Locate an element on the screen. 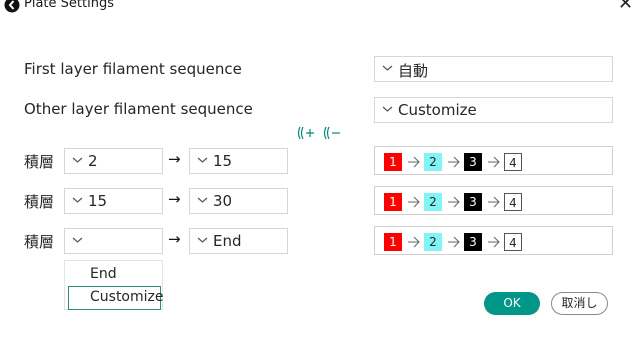  cancel-button: 取消し is located at coordinates (579, 303).